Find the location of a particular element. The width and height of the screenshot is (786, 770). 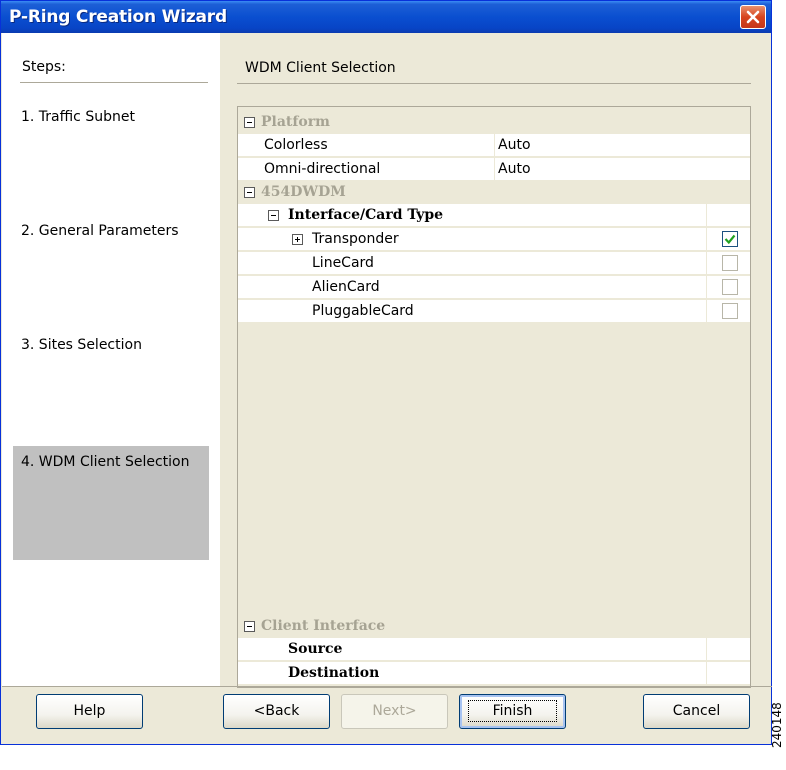

pluggablecard-checkbox is located at coordinates (730, 311).